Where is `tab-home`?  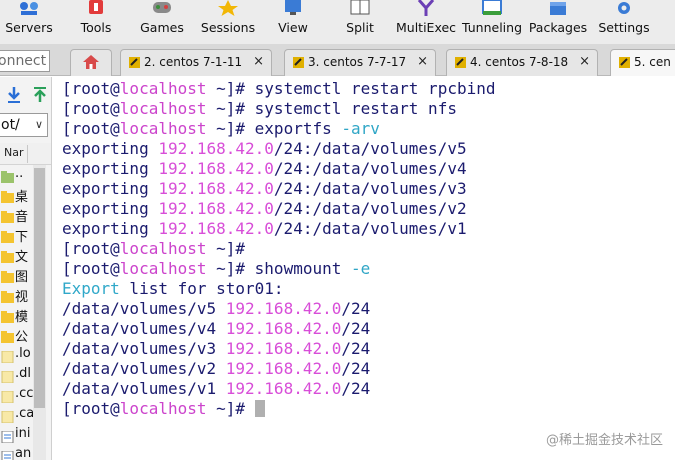
tab-home is located at coordinates (91, 62).